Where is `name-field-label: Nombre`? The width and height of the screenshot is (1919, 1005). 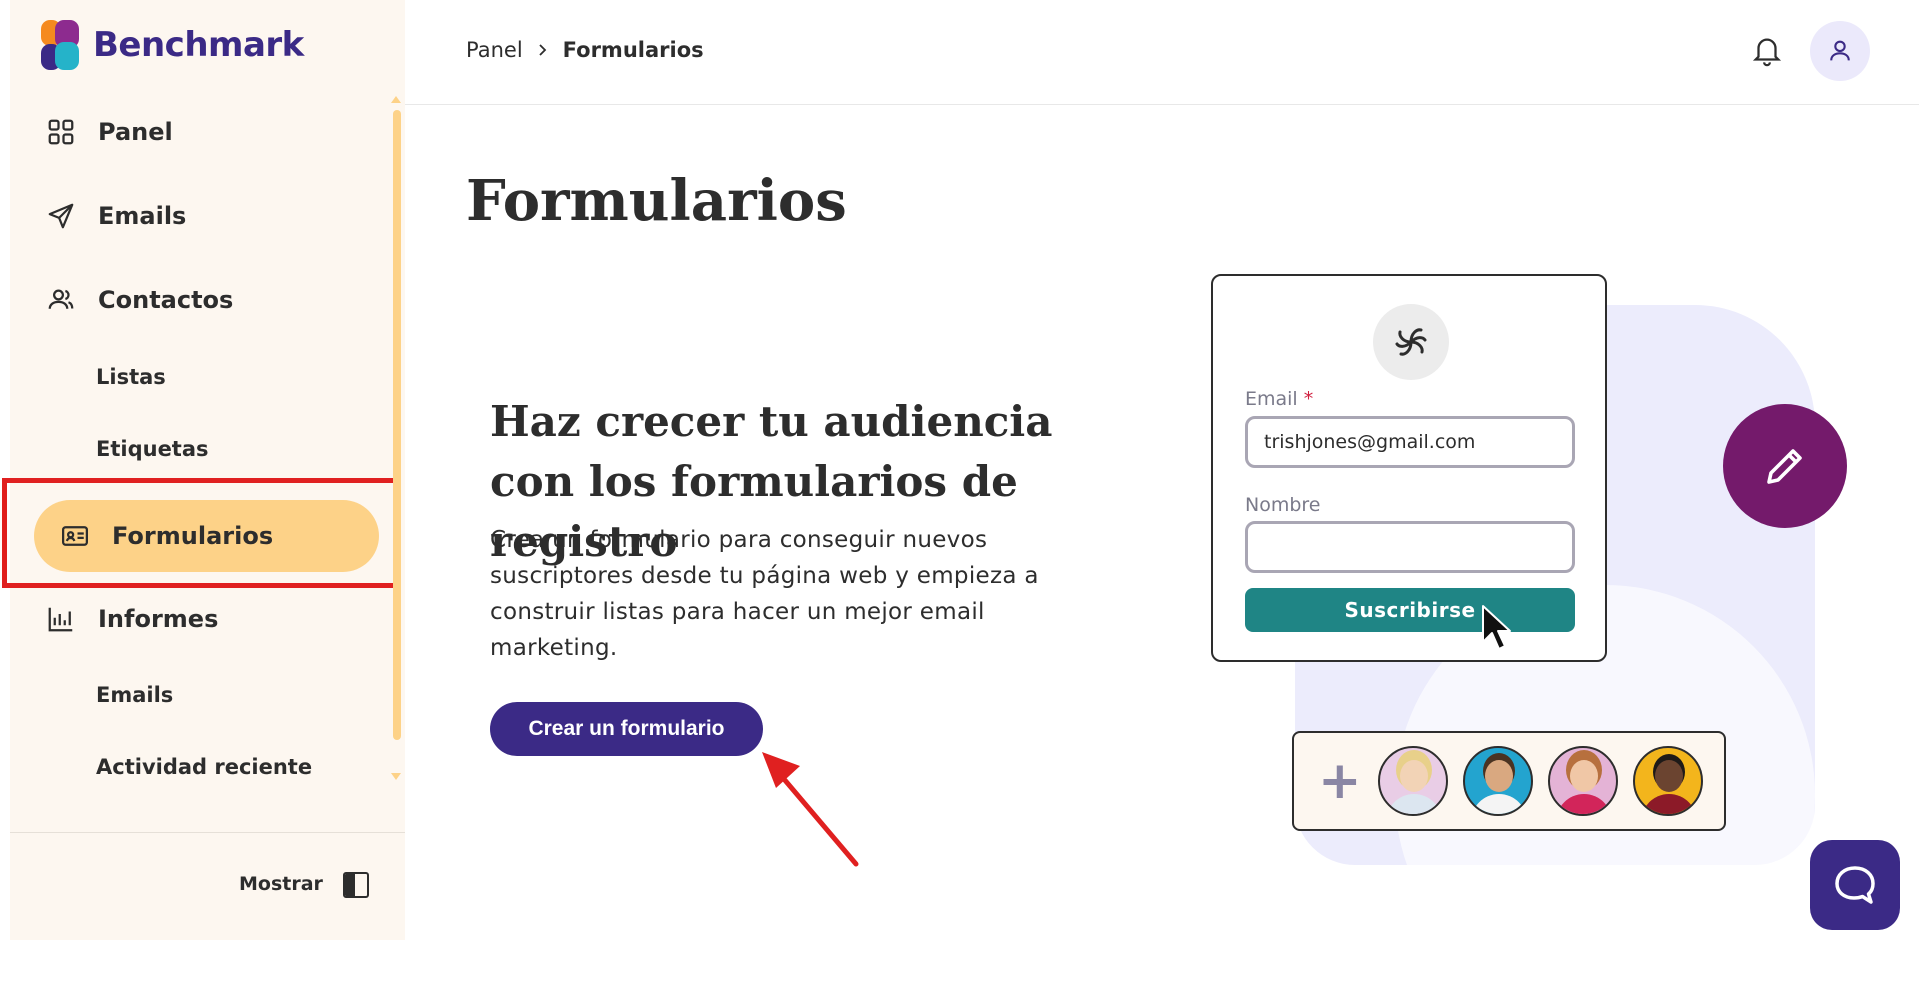
name-field-label: Nombre is located at coordinates (1283, 505).